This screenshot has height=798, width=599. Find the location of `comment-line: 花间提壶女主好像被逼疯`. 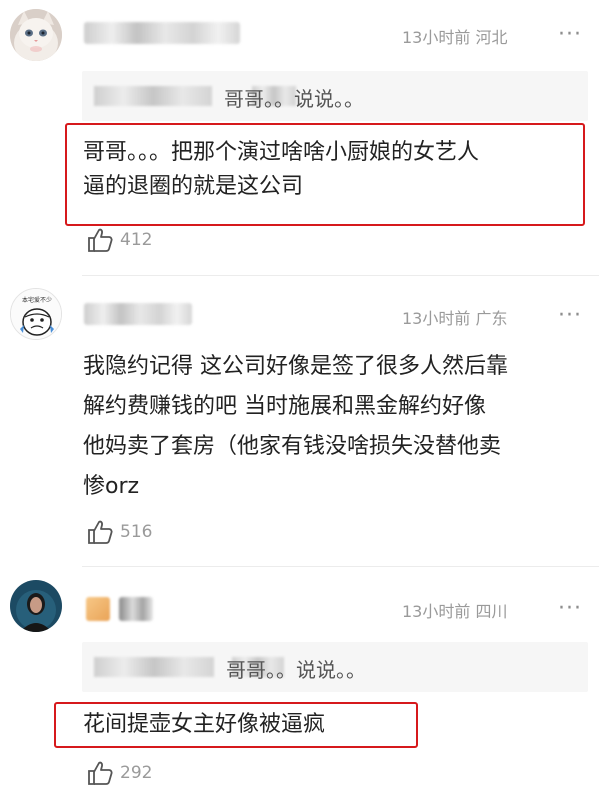

comment-line: 花间提壶女主好像被逼疯 is located at coordinates (204, 724).